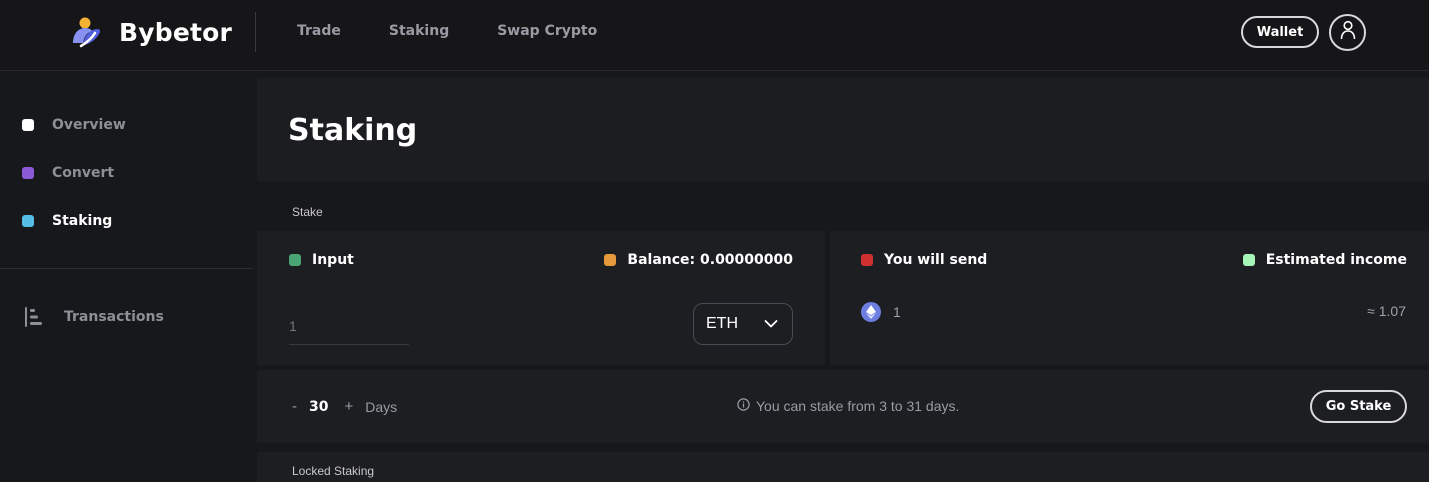 This screenshot has height=482, width=1429. What do you see at coordinates (349, 326) in the screenshot?
I see `stake-amount-input` at bounding box center [349, 326].